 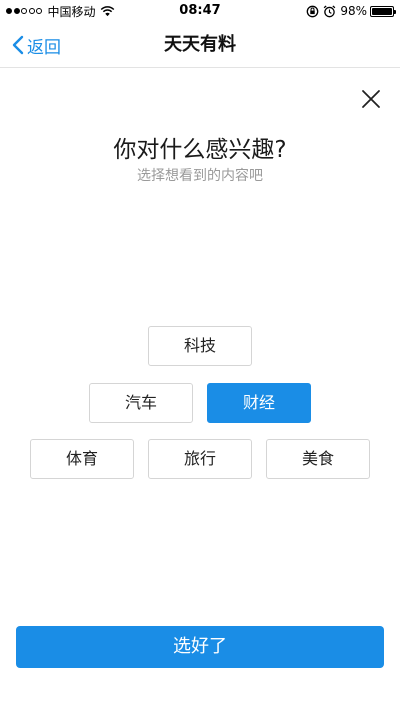 I want to click on page-subtitle: 选择想看到的内容吧, so click(x=200, y=176).